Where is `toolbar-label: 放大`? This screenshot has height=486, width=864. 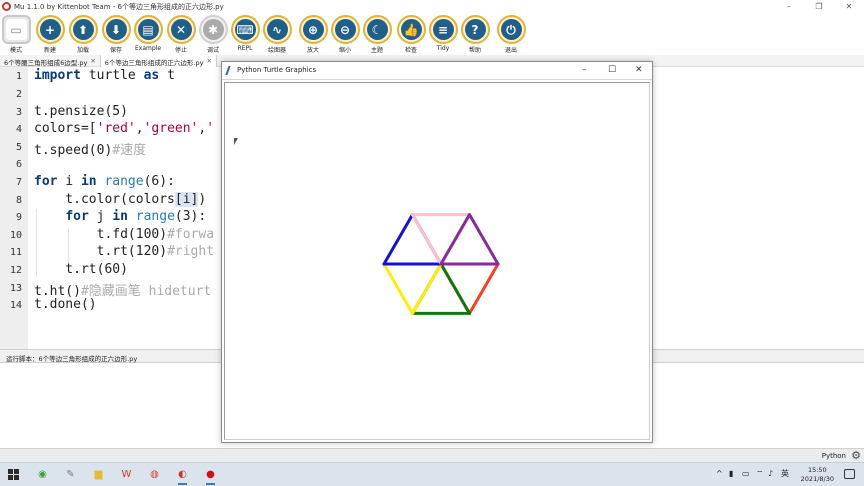
toolbar-label: 放大 is located at coordinates (312, 50).